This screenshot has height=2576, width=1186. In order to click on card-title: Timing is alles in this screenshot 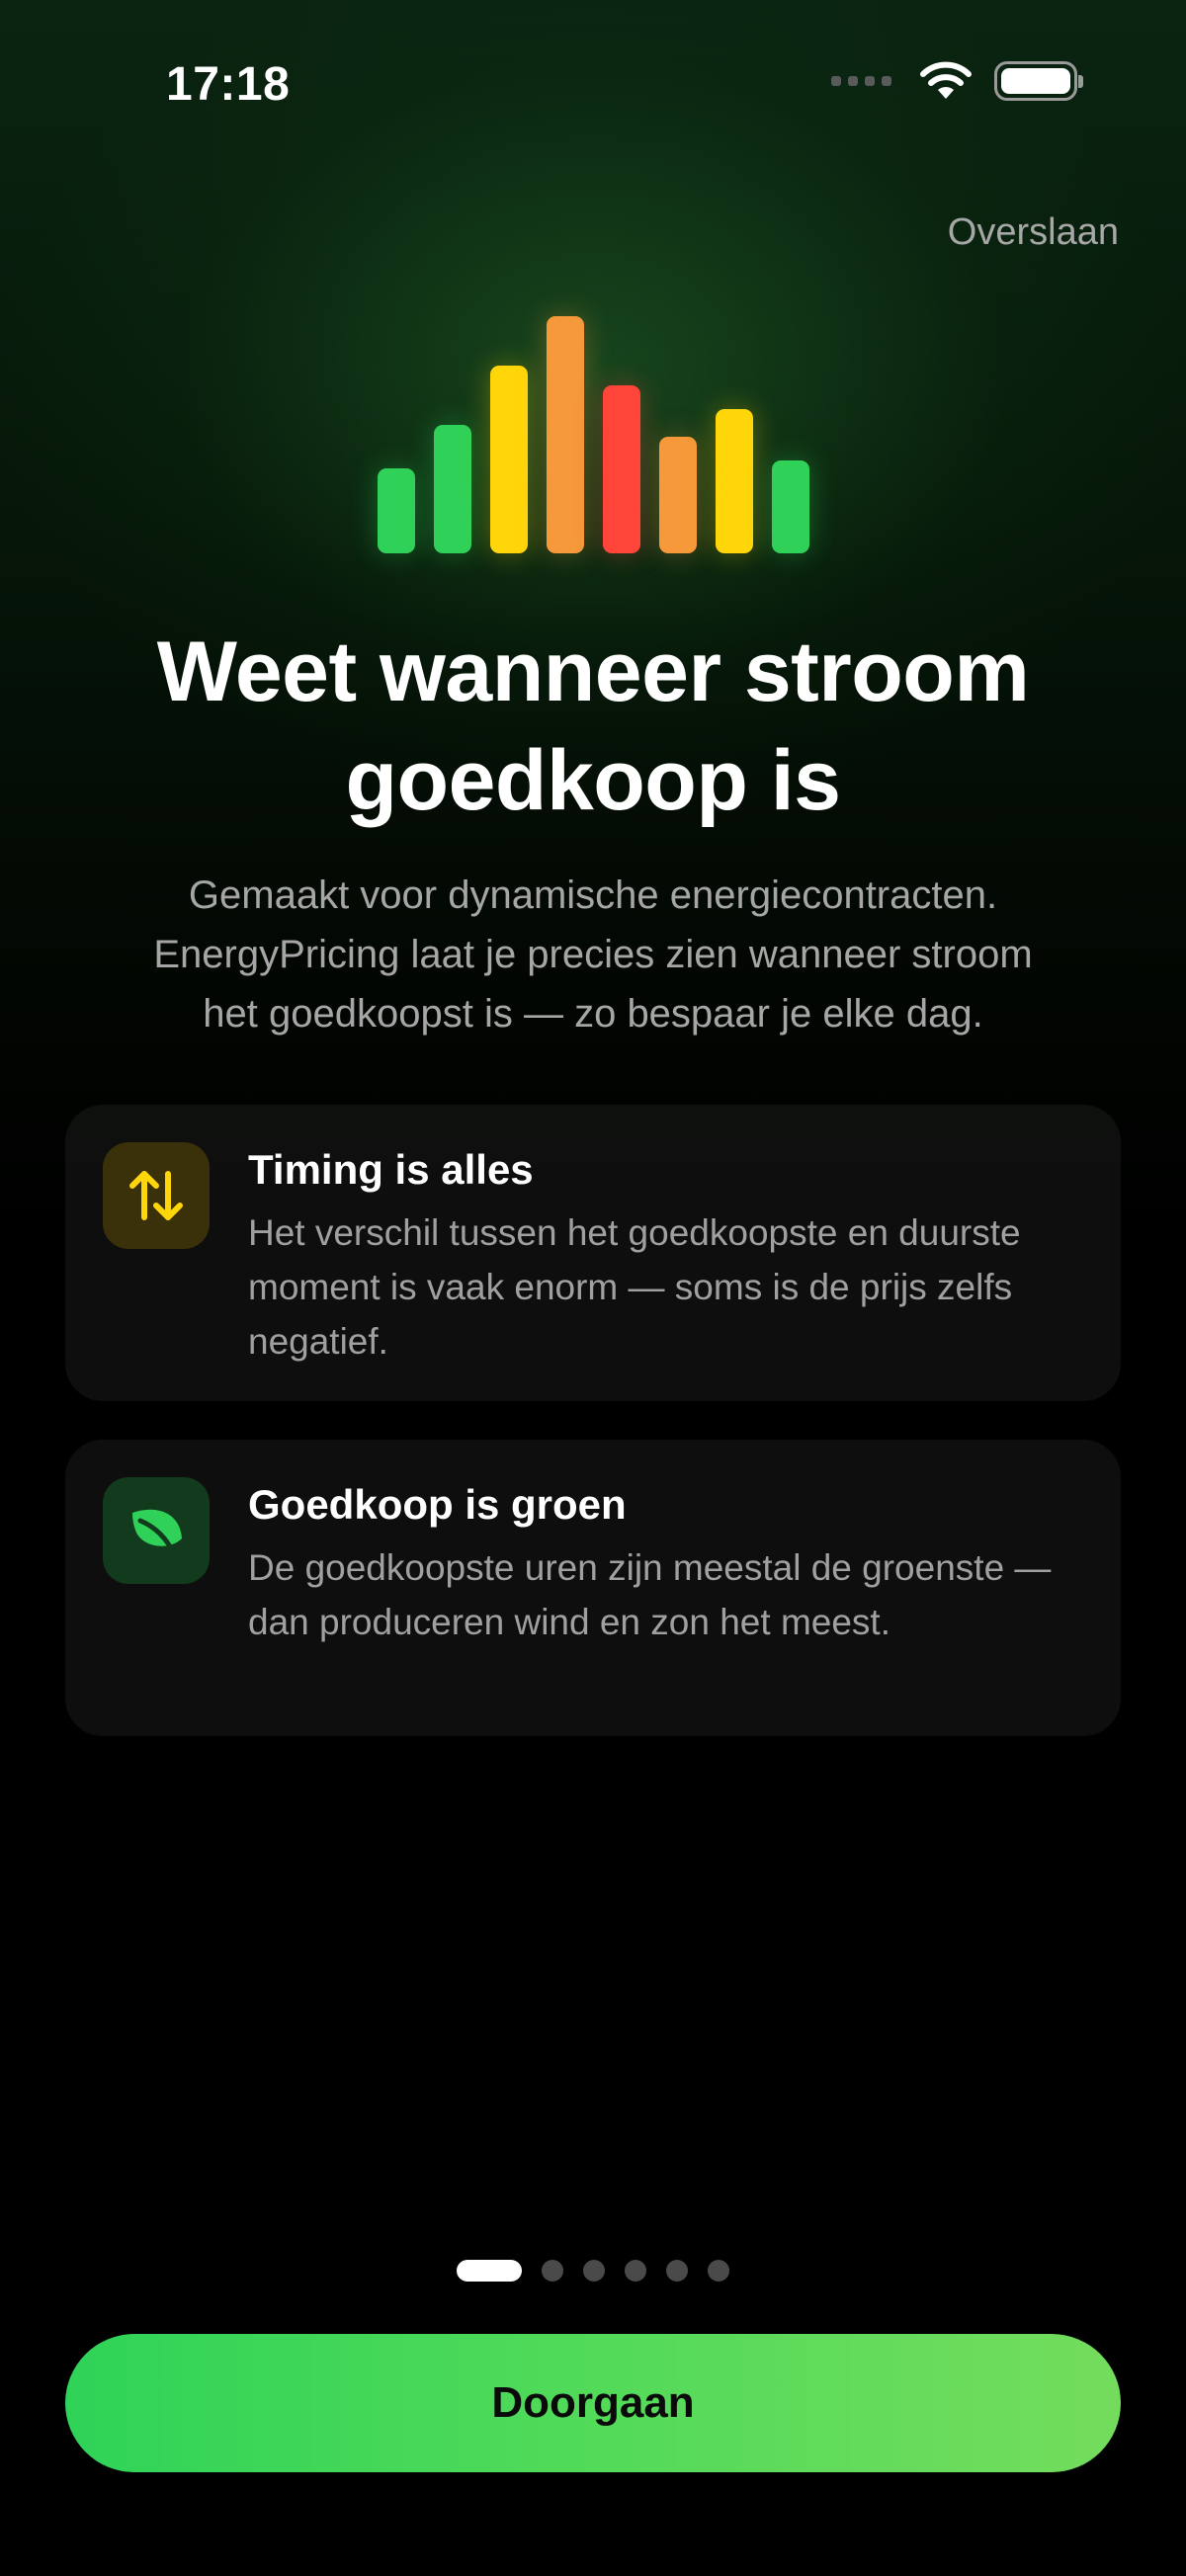, I will do `click(391, 1169)`.